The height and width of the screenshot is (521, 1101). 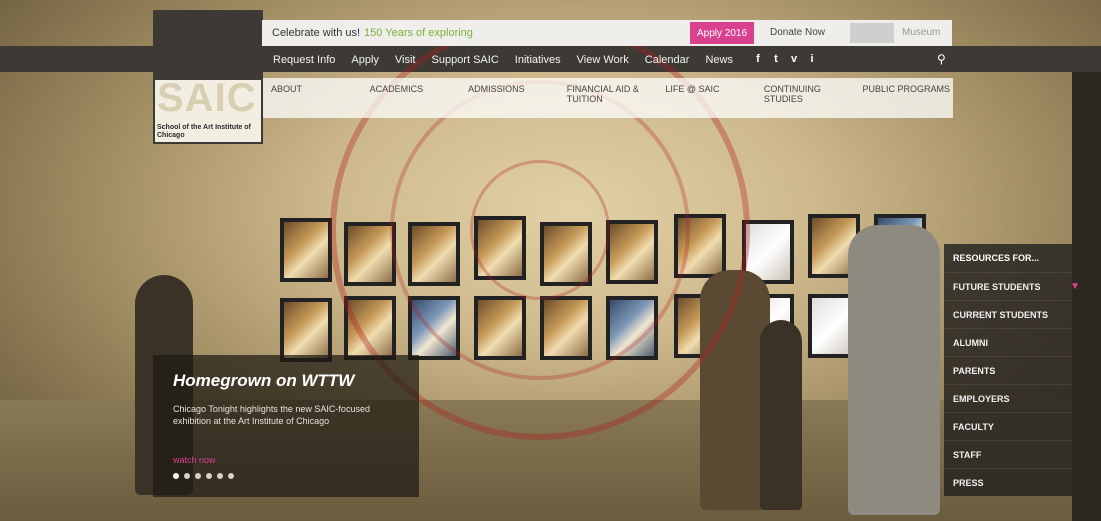 What do you see at coordinates (465, 60) in the screenshot?
I see `nav-support-saic: Support SAIC` at bounding box center [465, 60].